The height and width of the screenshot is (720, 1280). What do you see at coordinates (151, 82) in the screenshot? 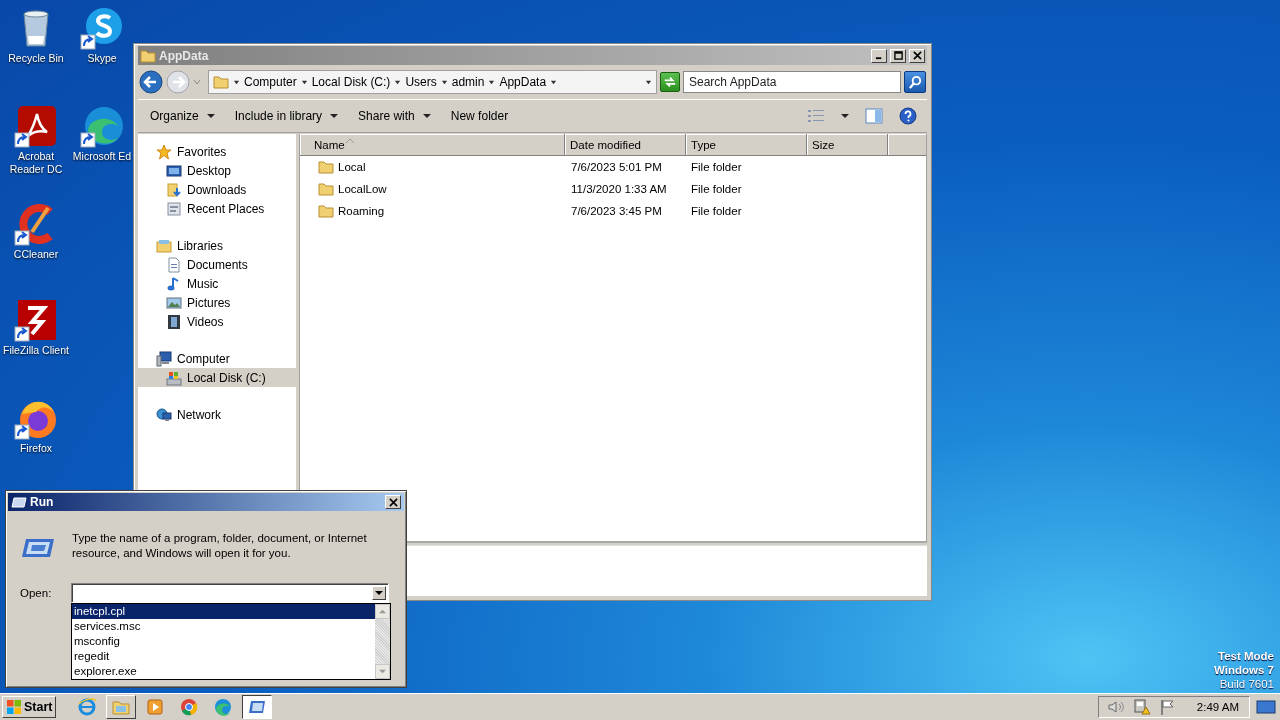
I see `back-button` at bounding box center [151, 82].